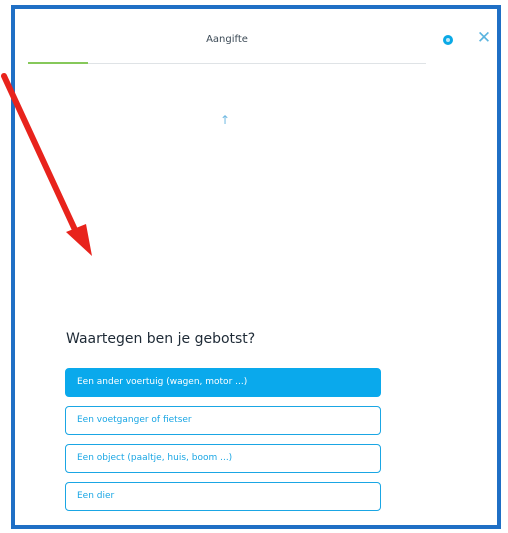  Describe the element at coordinates (225, 120) in the screenshot. I see `arrow-up-icon: ↑` at that location.